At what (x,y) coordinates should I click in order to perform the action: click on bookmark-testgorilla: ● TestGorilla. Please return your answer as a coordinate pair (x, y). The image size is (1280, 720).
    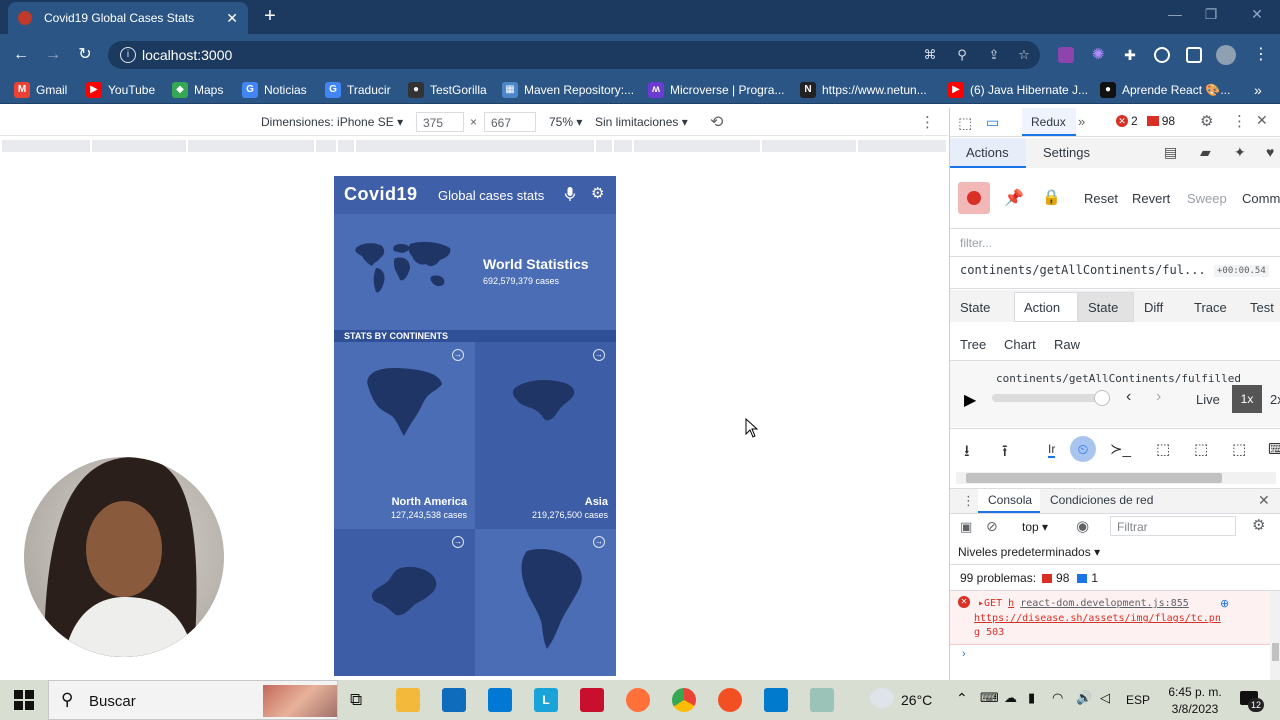
    Looking at the image, I should click on (447, 90).